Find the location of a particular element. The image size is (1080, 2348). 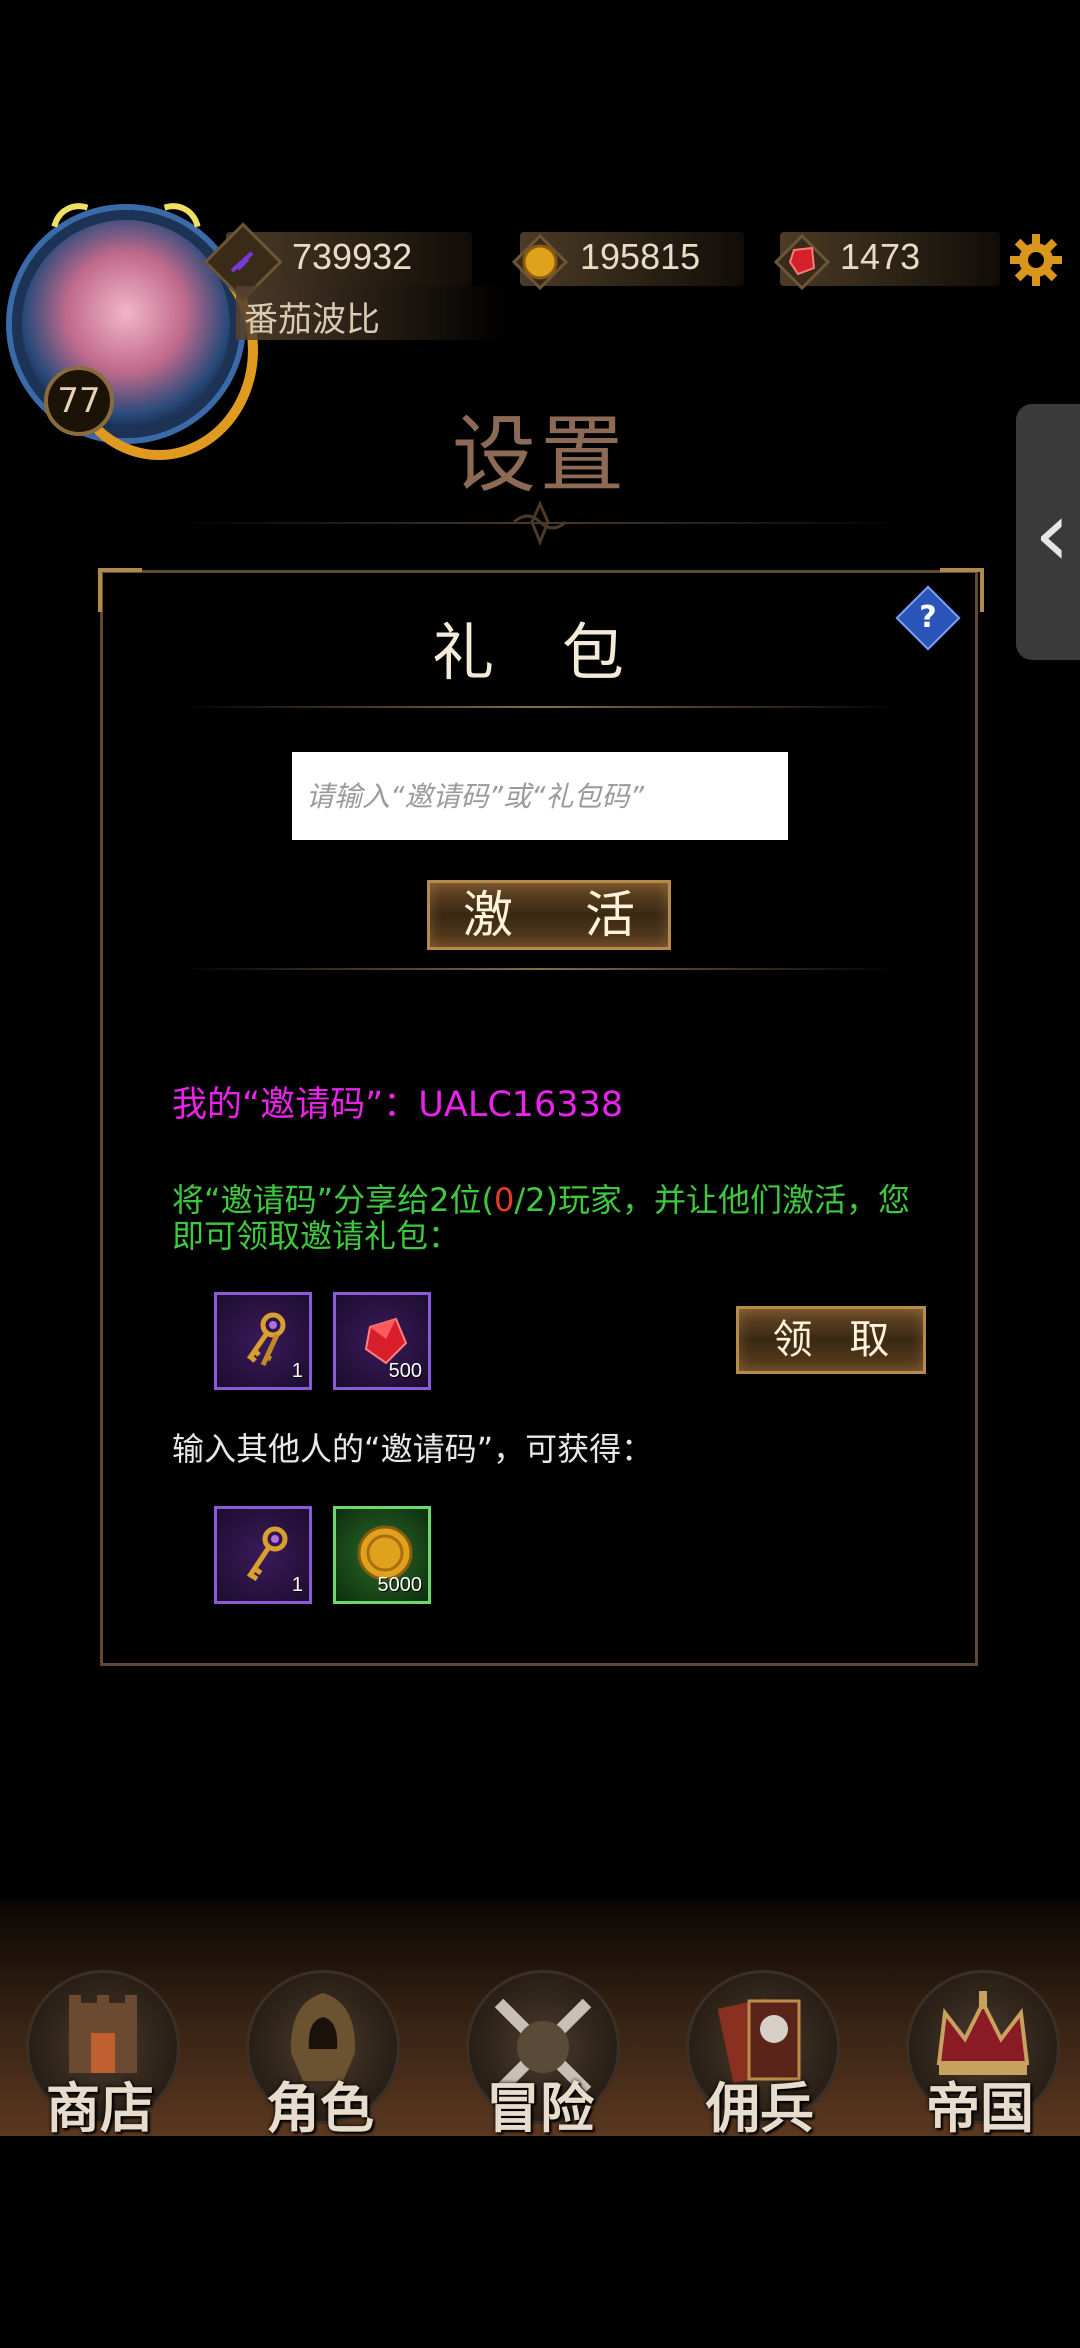

nav-label-mercenary: 佣兵 is located at coordinates (760, 2103).